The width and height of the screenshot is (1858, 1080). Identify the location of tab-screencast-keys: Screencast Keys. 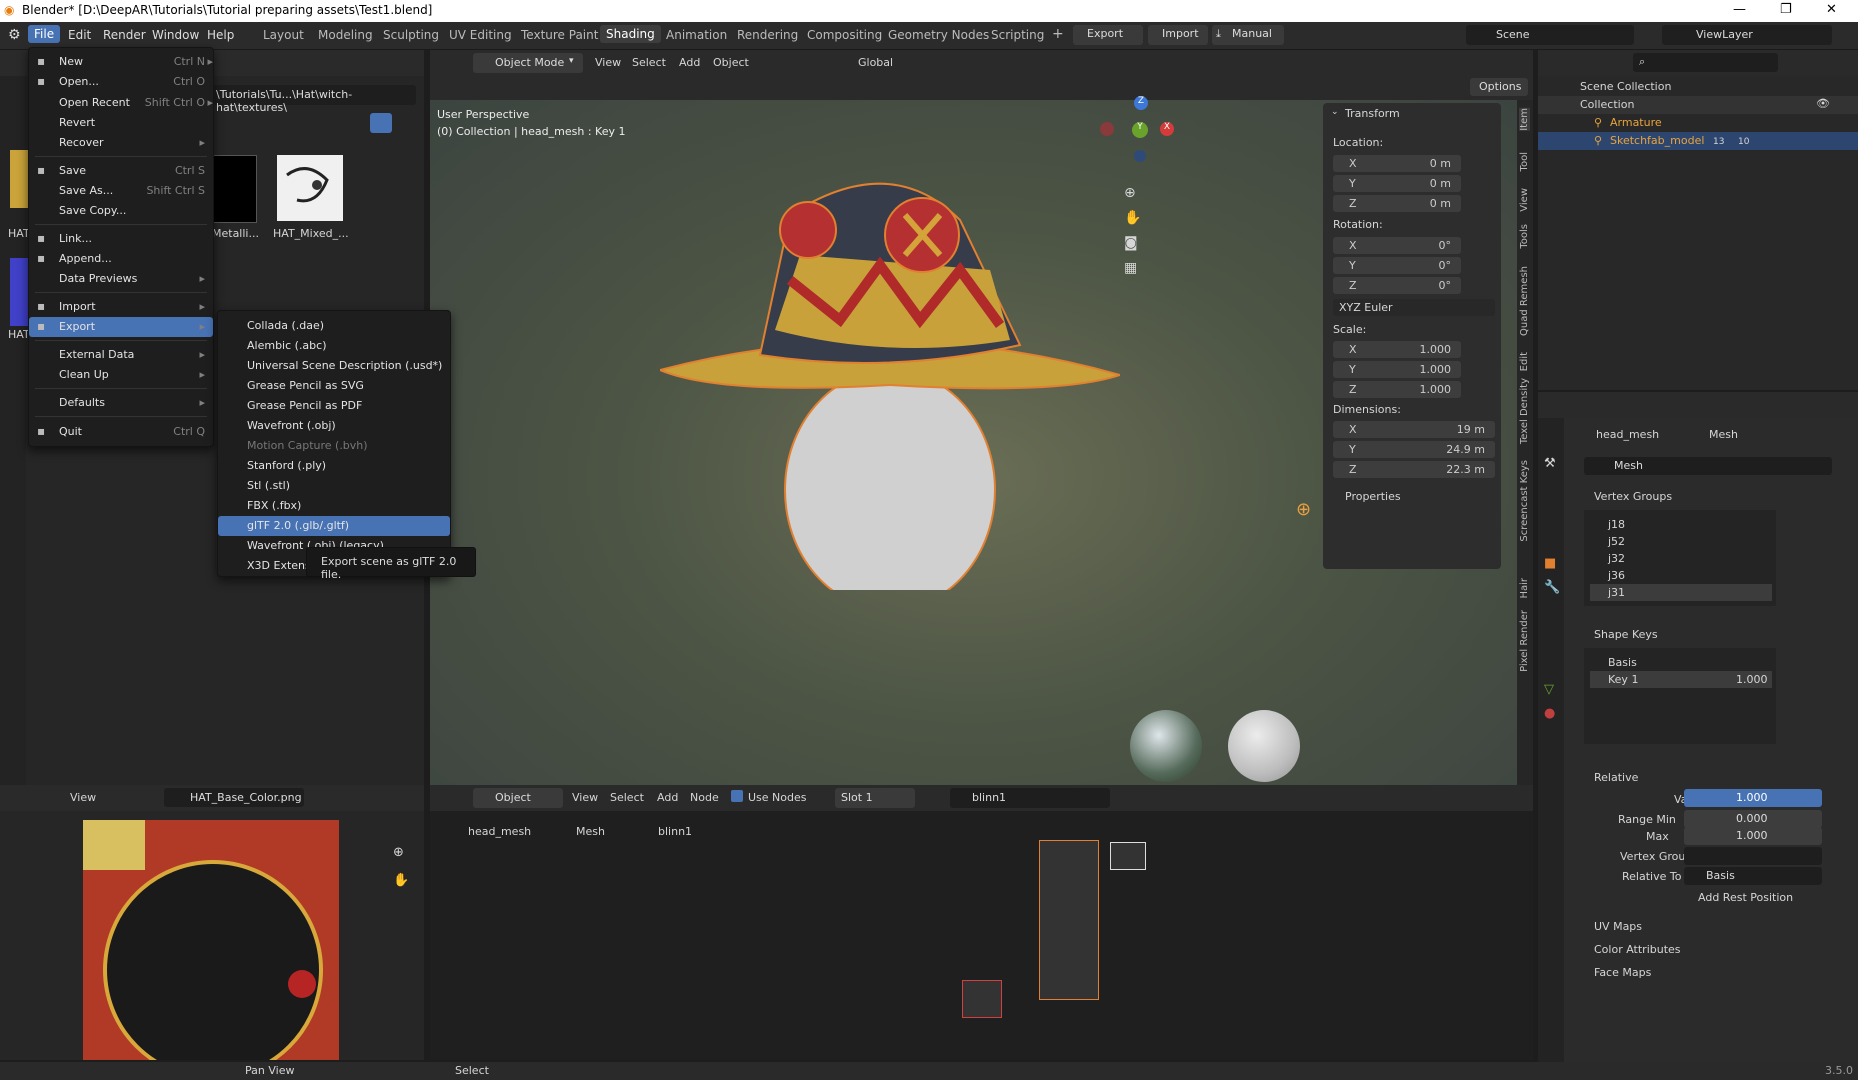
(1524, 501).